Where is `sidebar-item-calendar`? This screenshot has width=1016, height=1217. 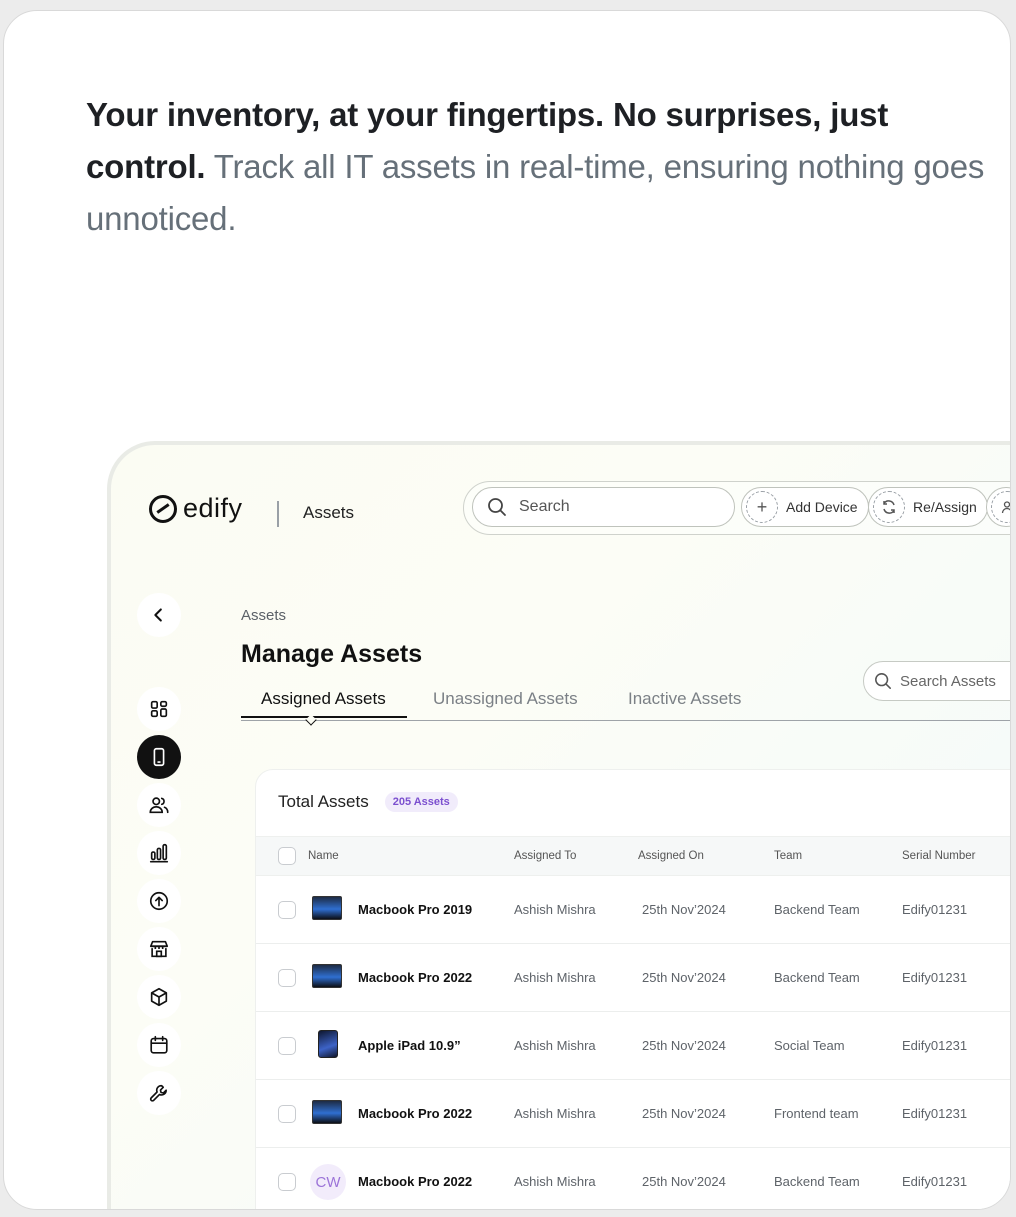
sidebar-item-calendar is located at coordinates (159, 1045).